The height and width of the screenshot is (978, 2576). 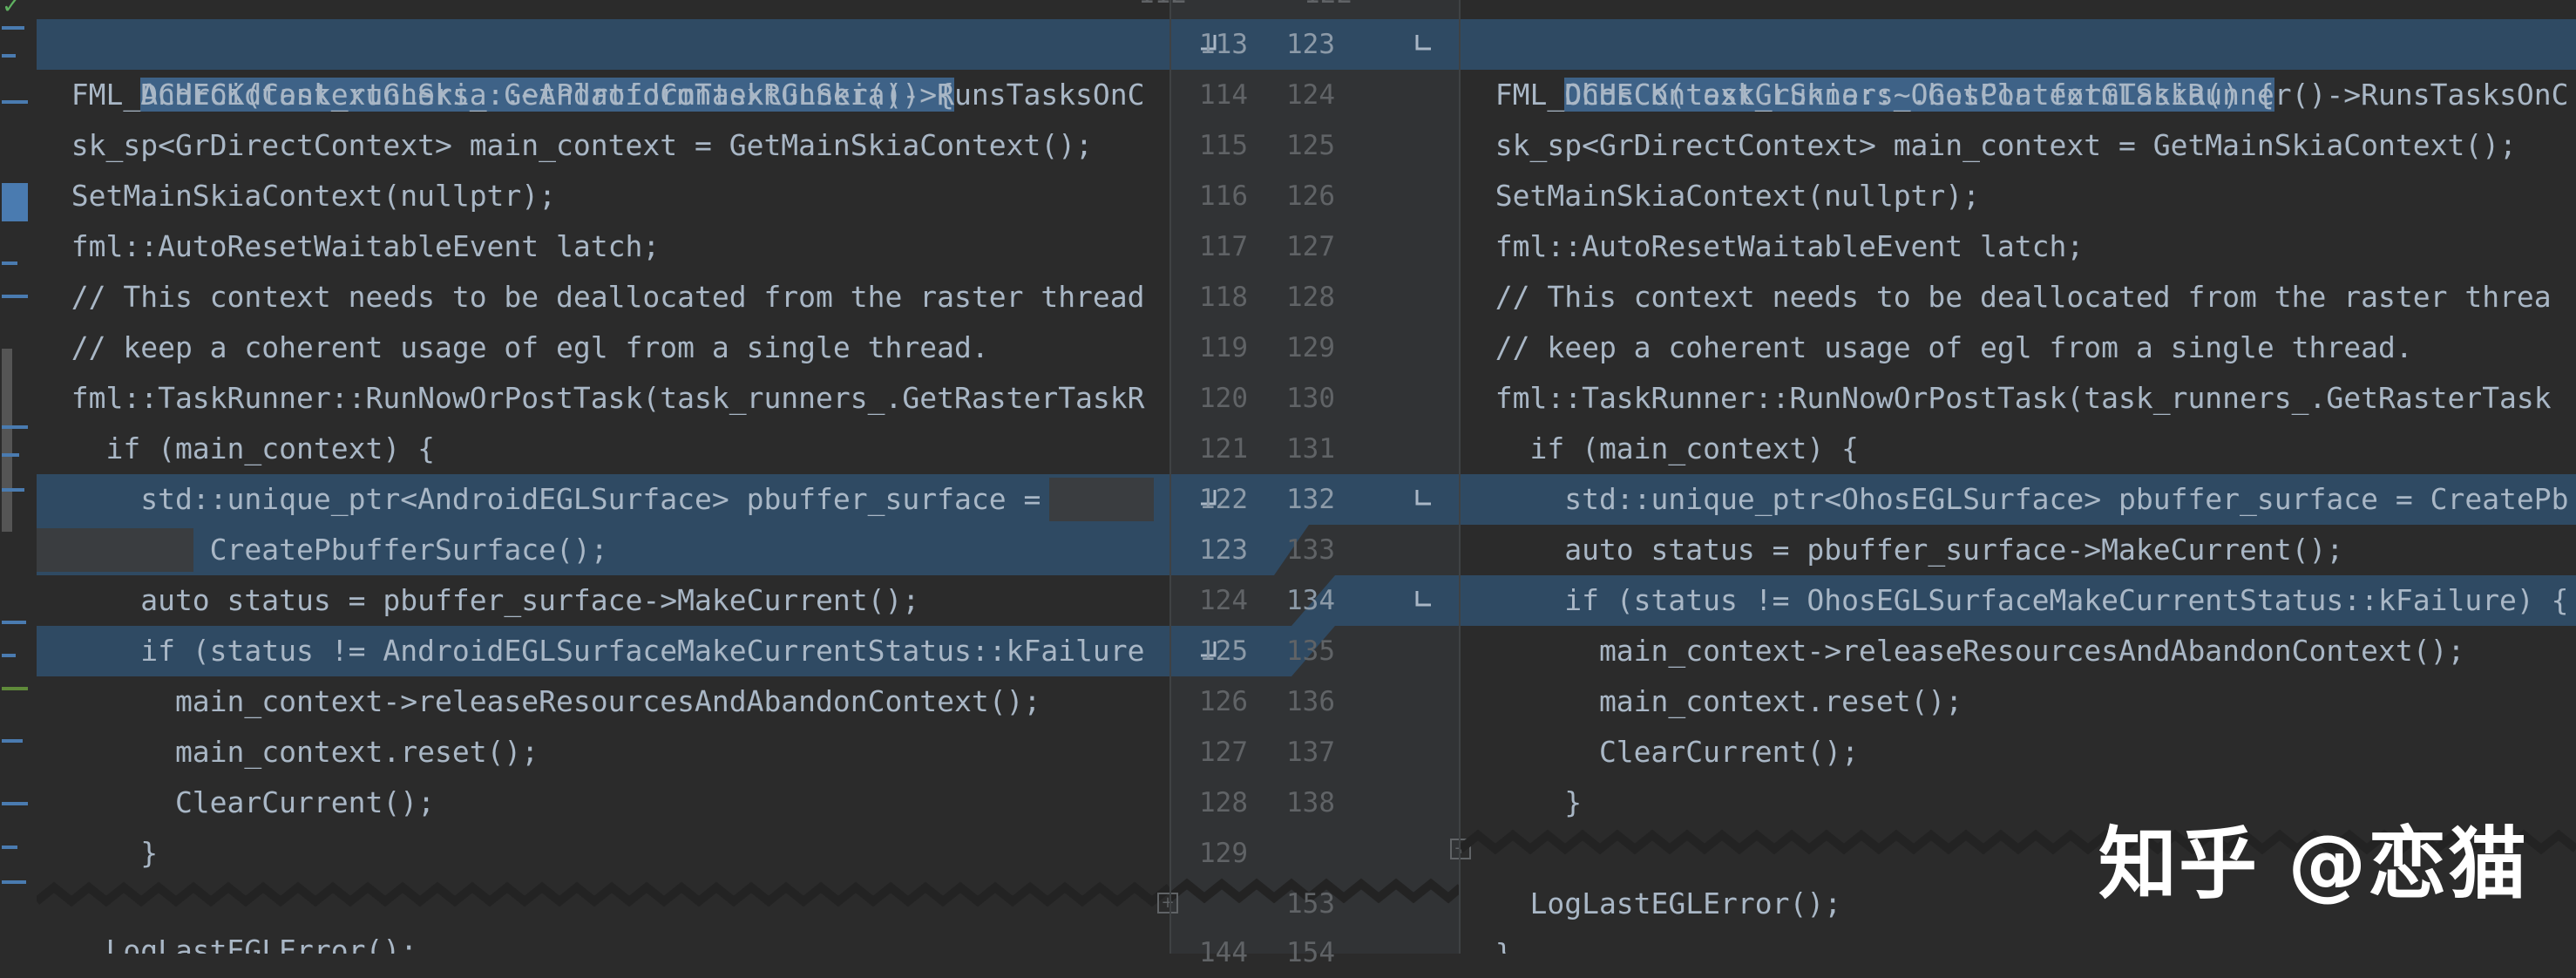 What do you see at coordinates (1311, 753) in the screenshot?
I see `right-line-number: 137` at bounding box center [1311, 753].